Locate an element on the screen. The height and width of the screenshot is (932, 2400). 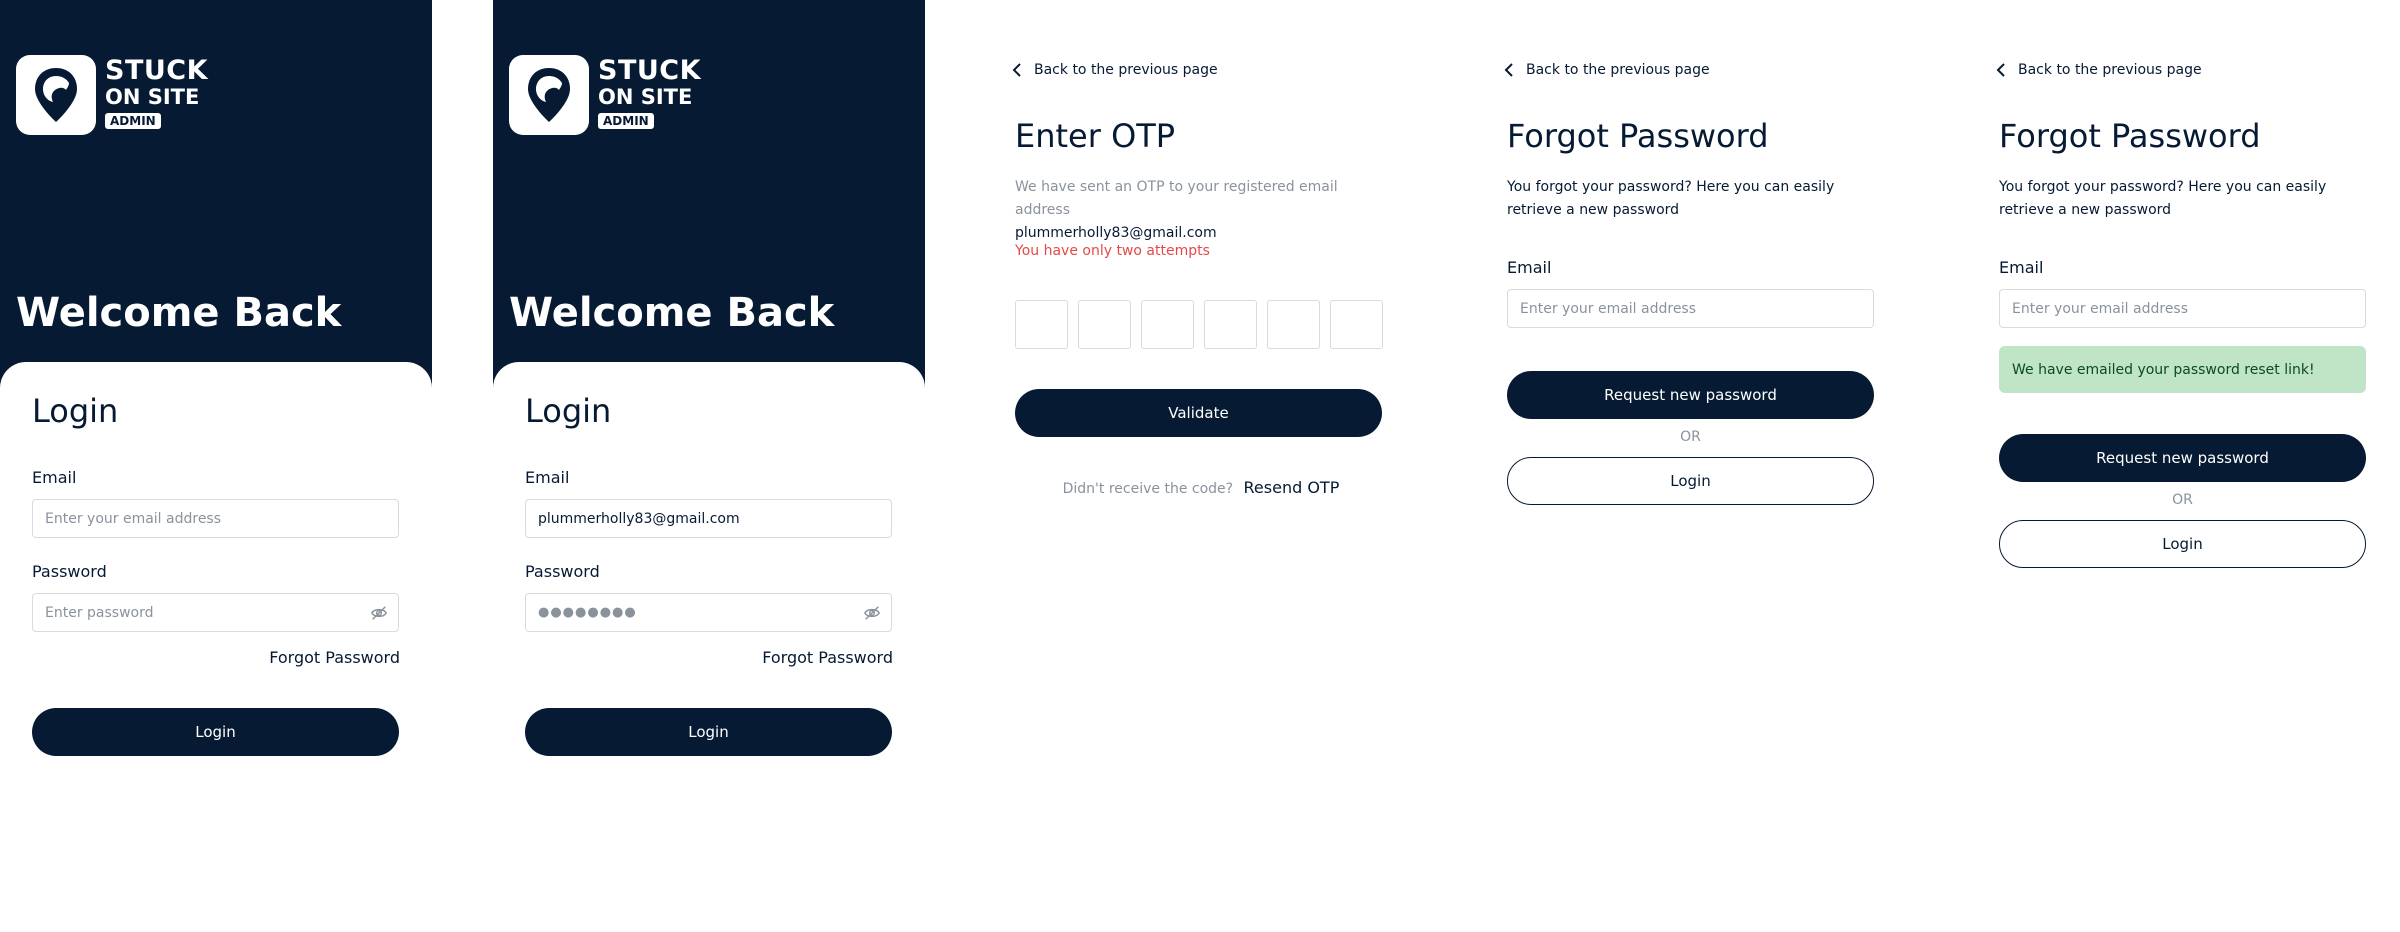
email-input: plummerholly83@gmail.com is located at coordinates (708, 518).